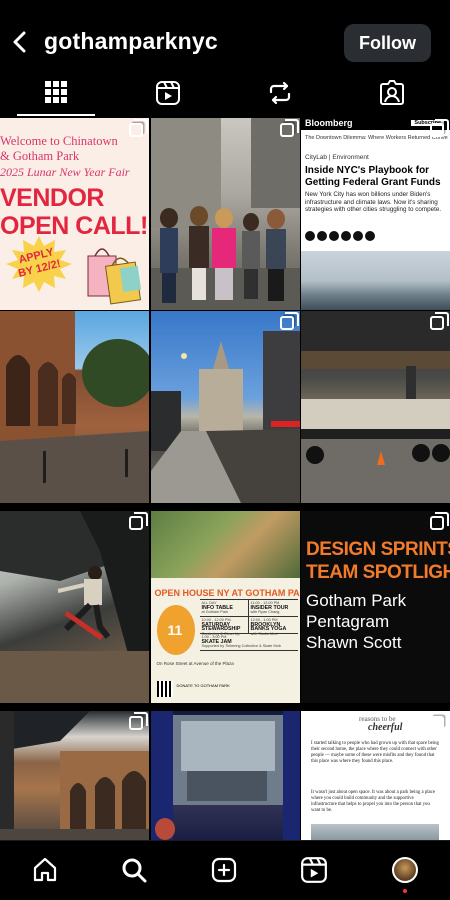 This screenshot has width=450, height=900. Describe the element at coordinates (195, 663) in the screenshot. I see `event-location: On Rose Street at Avenue of the Plaza` at that location.